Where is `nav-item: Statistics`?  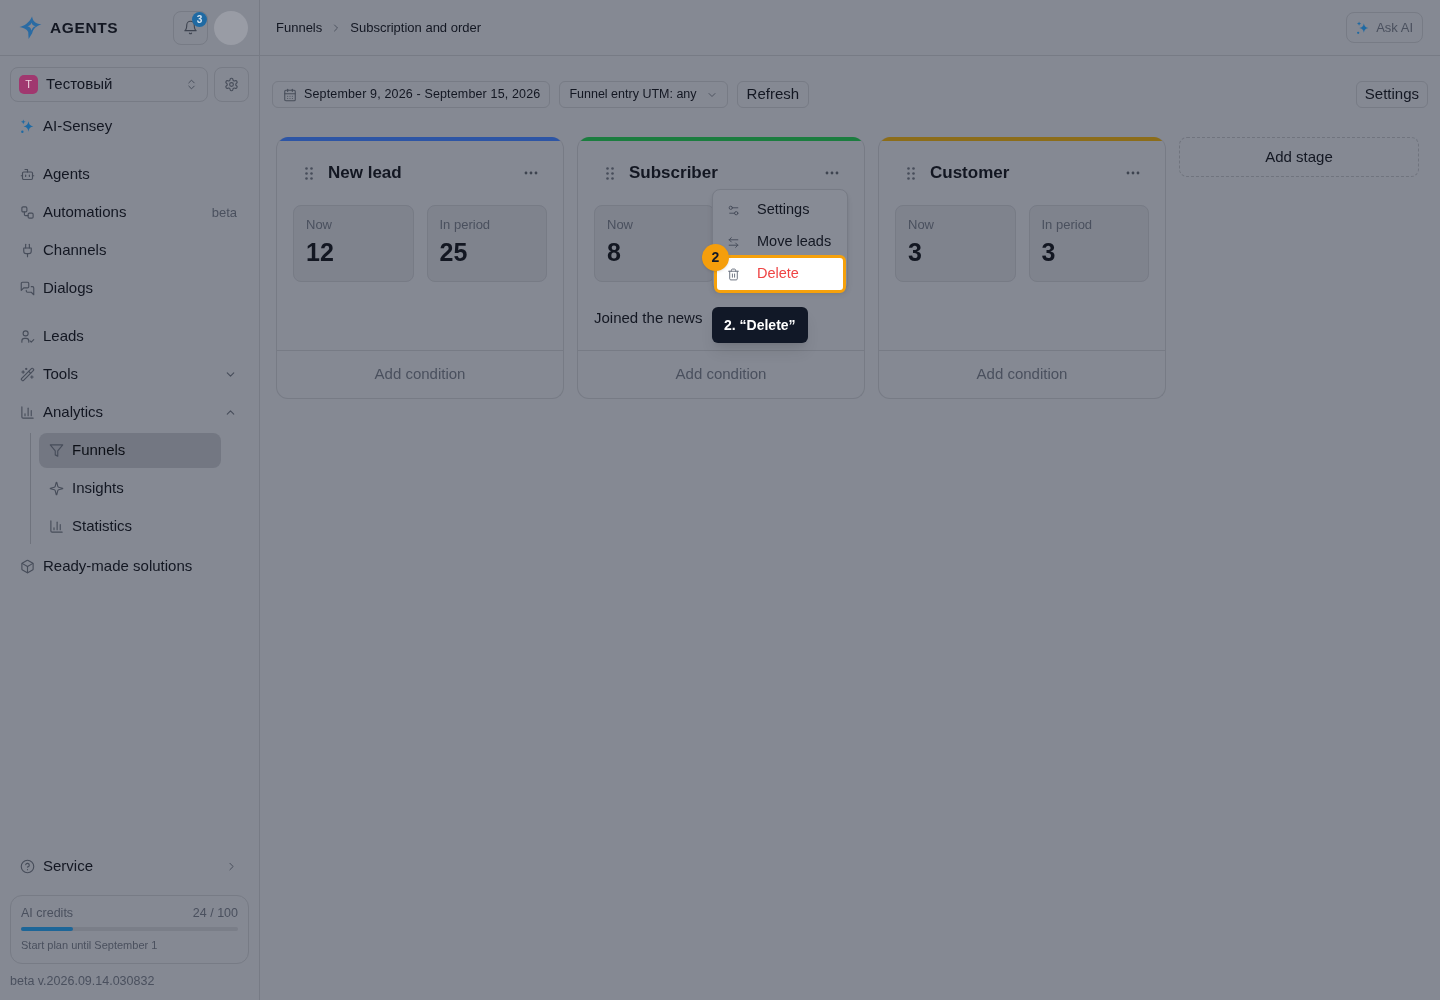 nav-item: Statistics is located at coordinates (130, 526).